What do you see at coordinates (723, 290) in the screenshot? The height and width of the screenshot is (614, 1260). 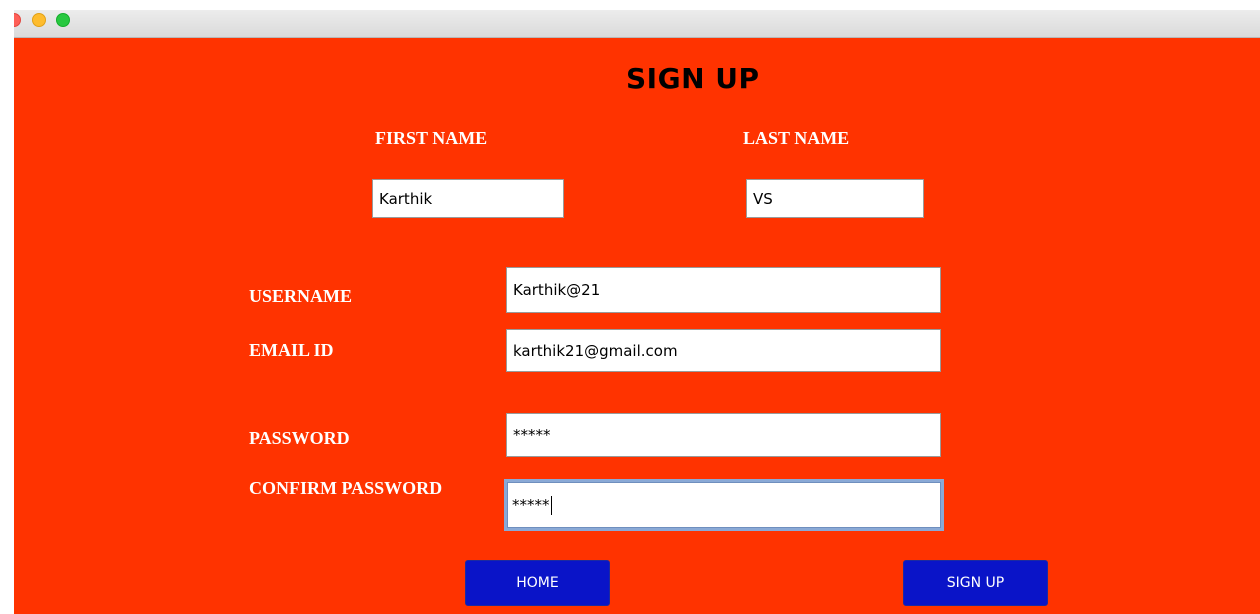 I see `username-field: Karthik@21` at bounding box center [723, 290].